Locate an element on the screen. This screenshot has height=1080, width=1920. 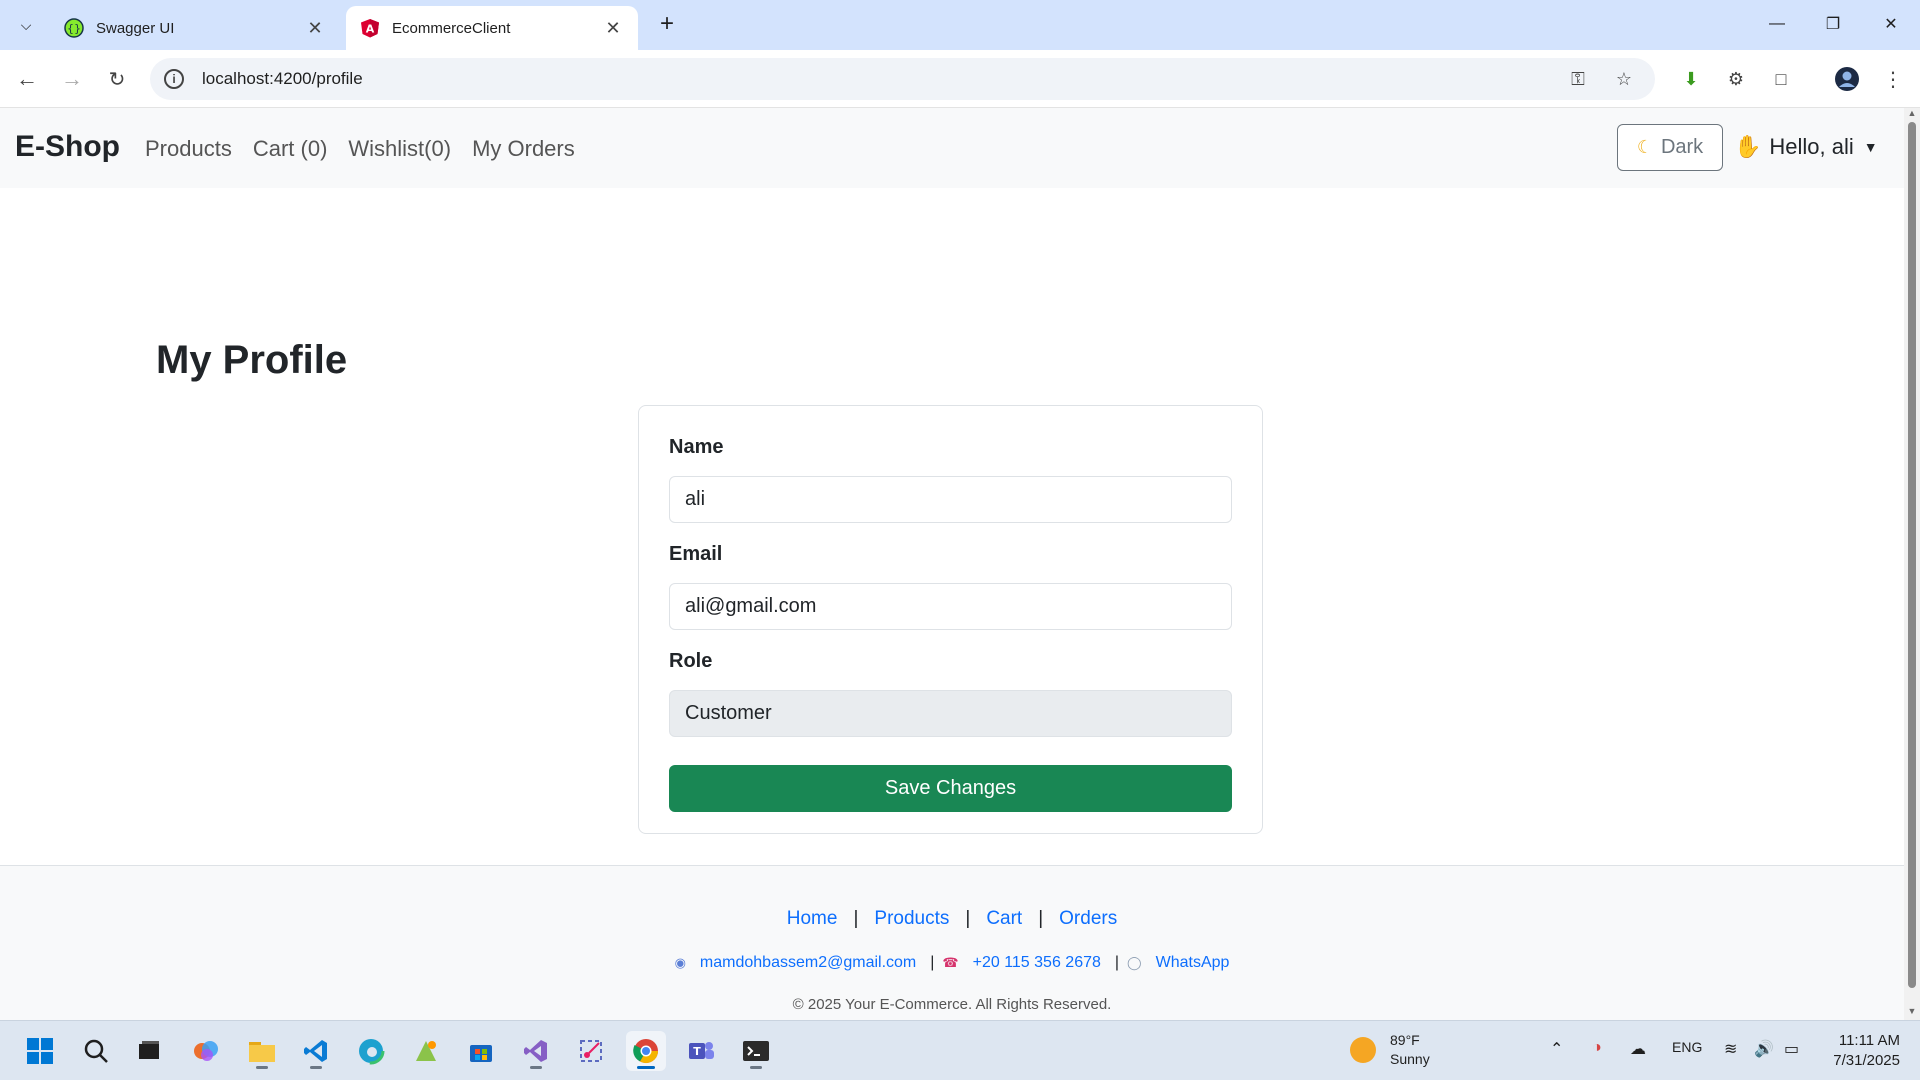
profile-form-card: Name Email Role Save Changes is located at coordinates (950, 619).